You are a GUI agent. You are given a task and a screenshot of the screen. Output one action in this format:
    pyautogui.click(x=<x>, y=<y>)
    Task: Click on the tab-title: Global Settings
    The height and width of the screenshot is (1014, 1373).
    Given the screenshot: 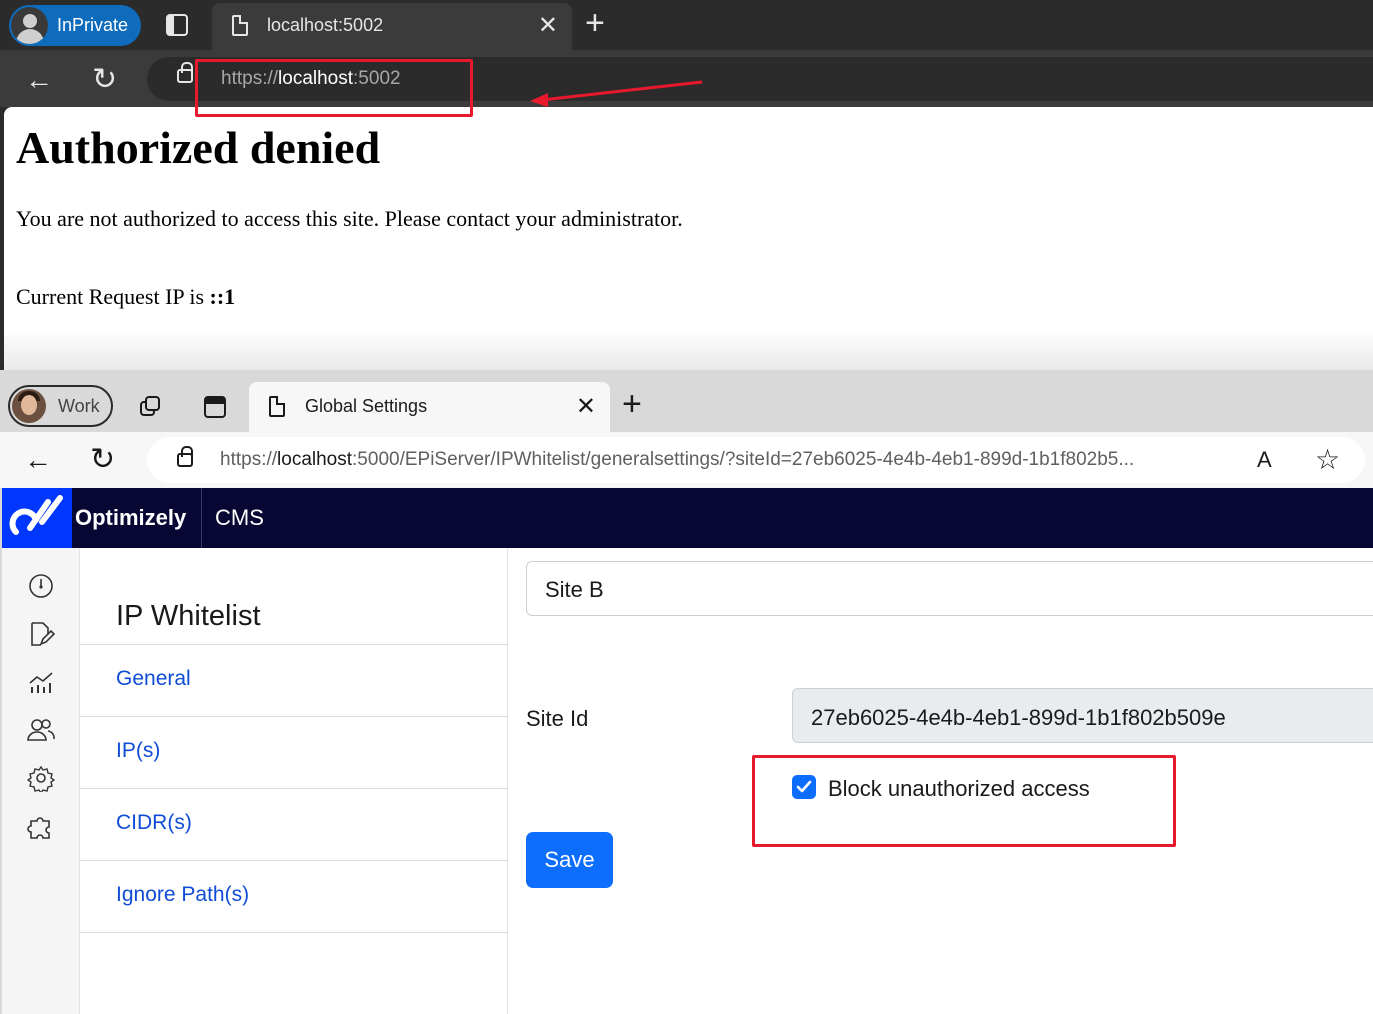 What is the action you would take?
    pyautogui.click(x=366, y=406)
    